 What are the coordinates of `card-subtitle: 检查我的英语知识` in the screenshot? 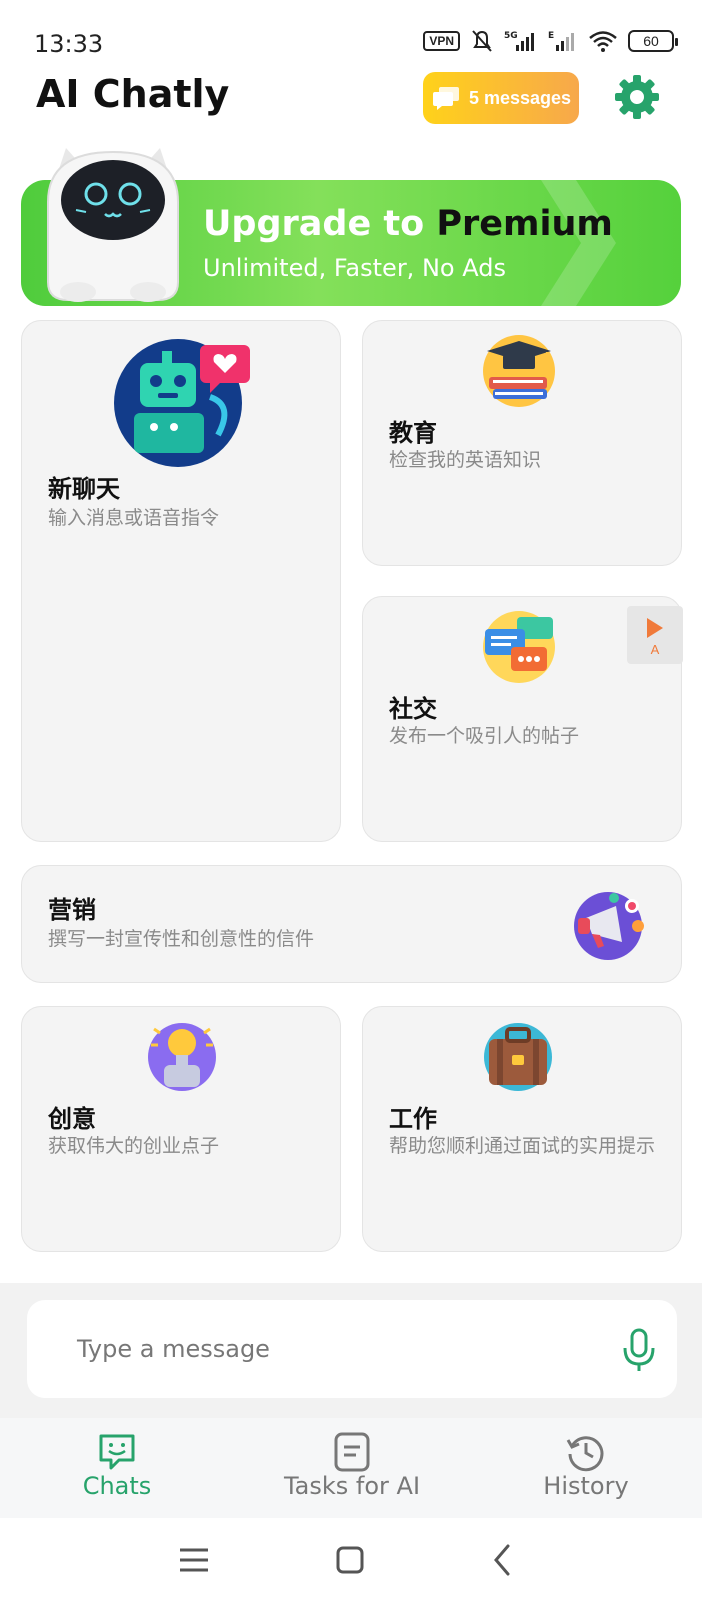 It's located at (465, 460).